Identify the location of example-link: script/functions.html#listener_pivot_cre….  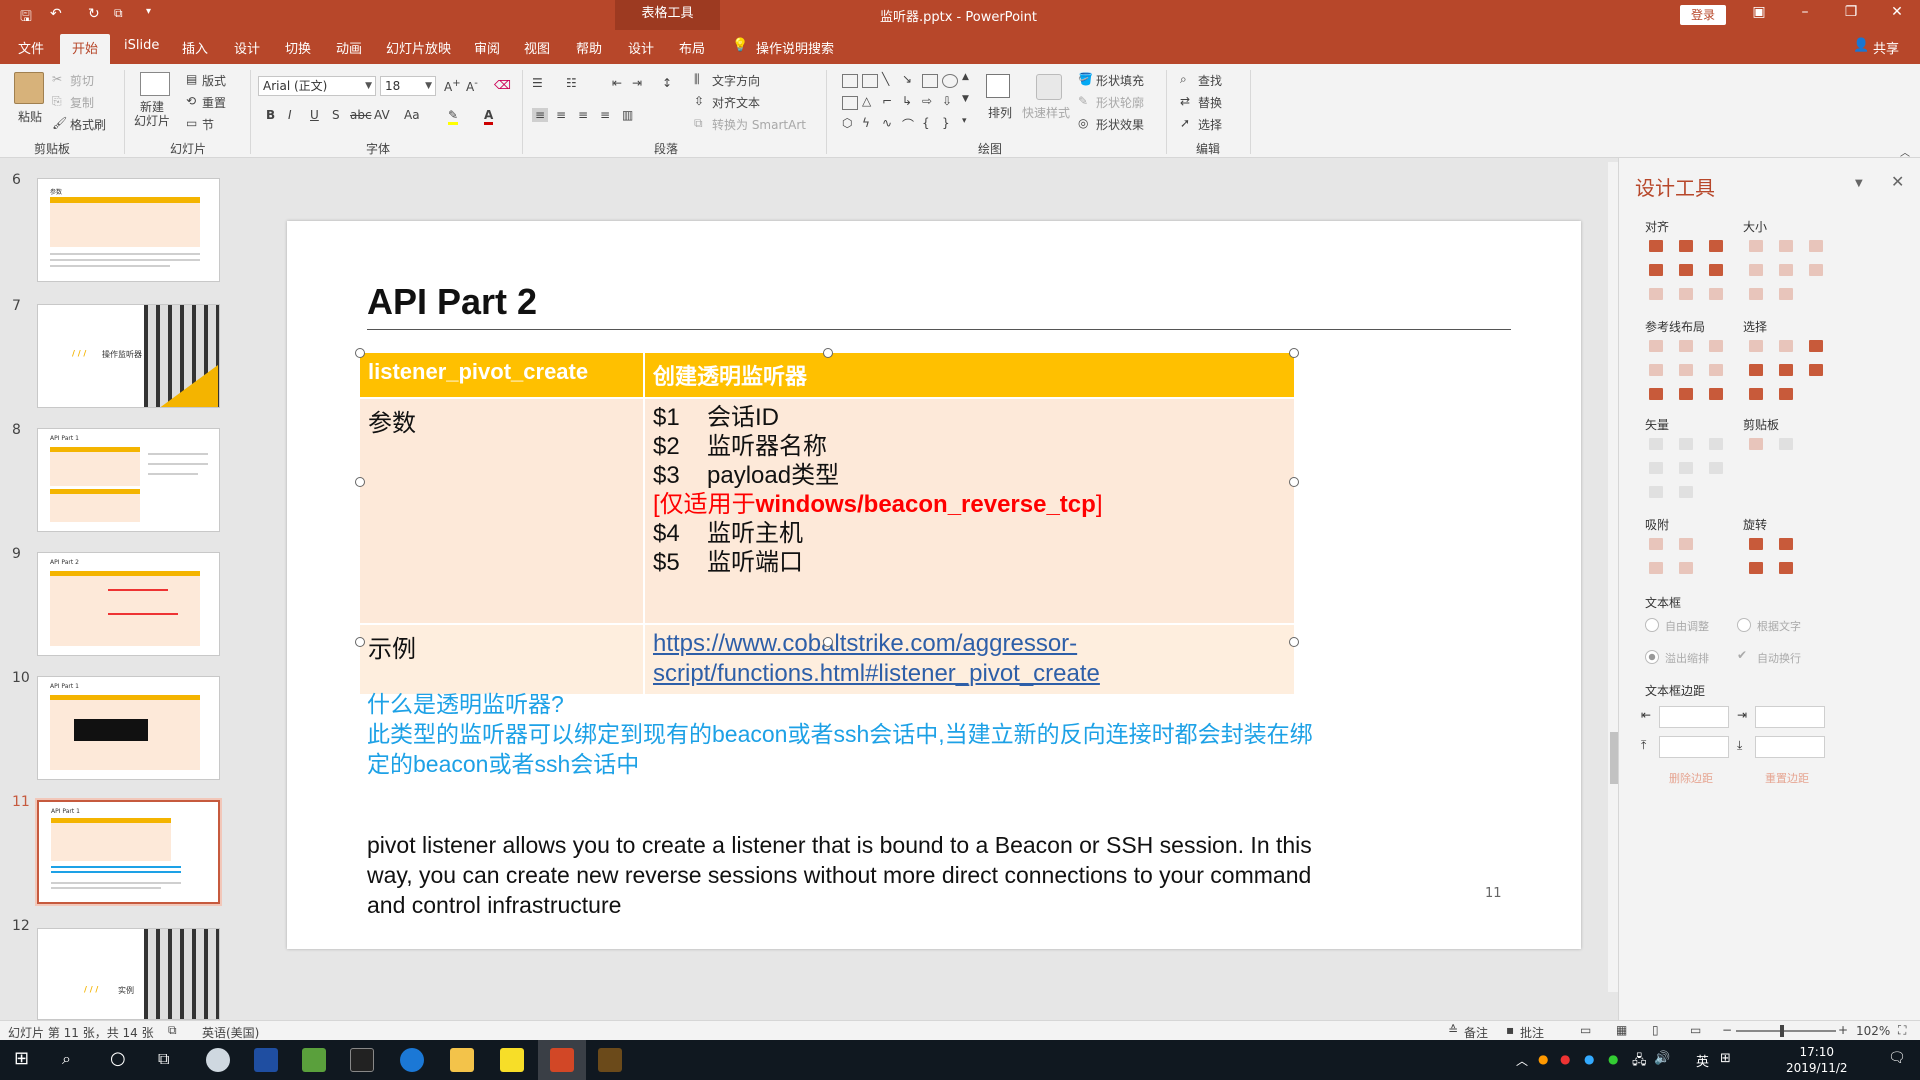
(969, 674).